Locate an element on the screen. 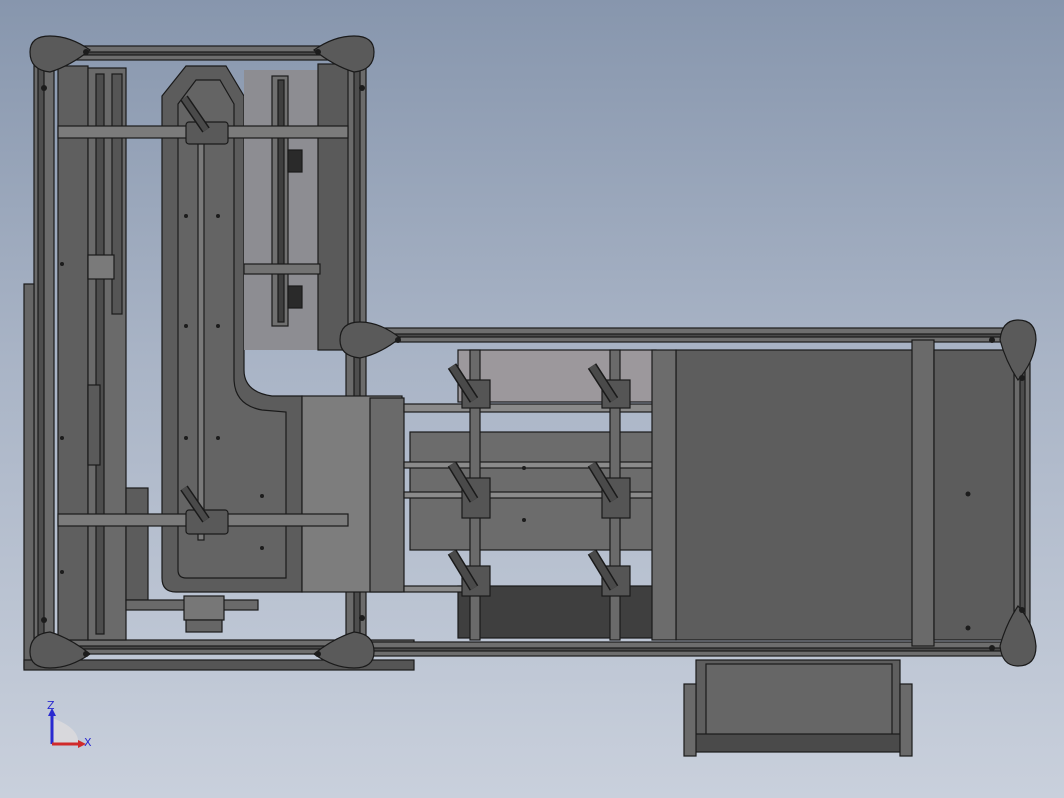  x-axis-label: X is located at coordinates (88, 742).